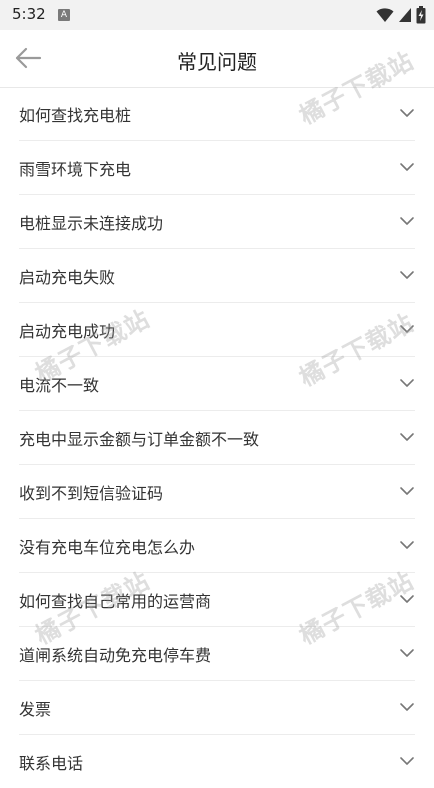  I want to click on faq-item-label: 如何查找自己常用的运营商, so click(115, 601).